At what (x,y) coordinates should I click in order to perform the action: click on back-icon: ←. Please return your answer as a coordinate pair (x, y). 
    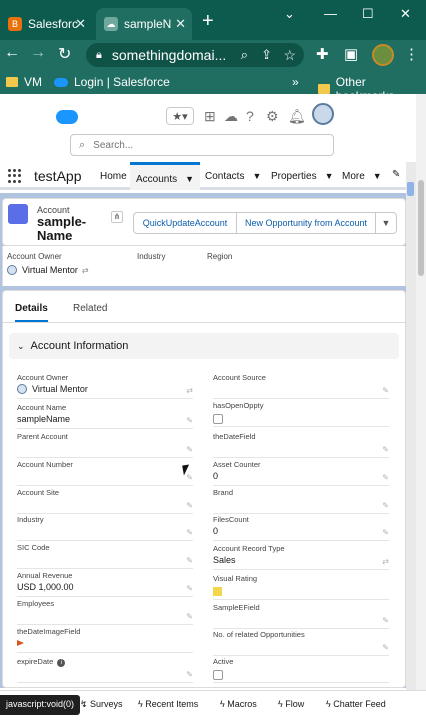
    Looking at the image, I should click on (12, 53).